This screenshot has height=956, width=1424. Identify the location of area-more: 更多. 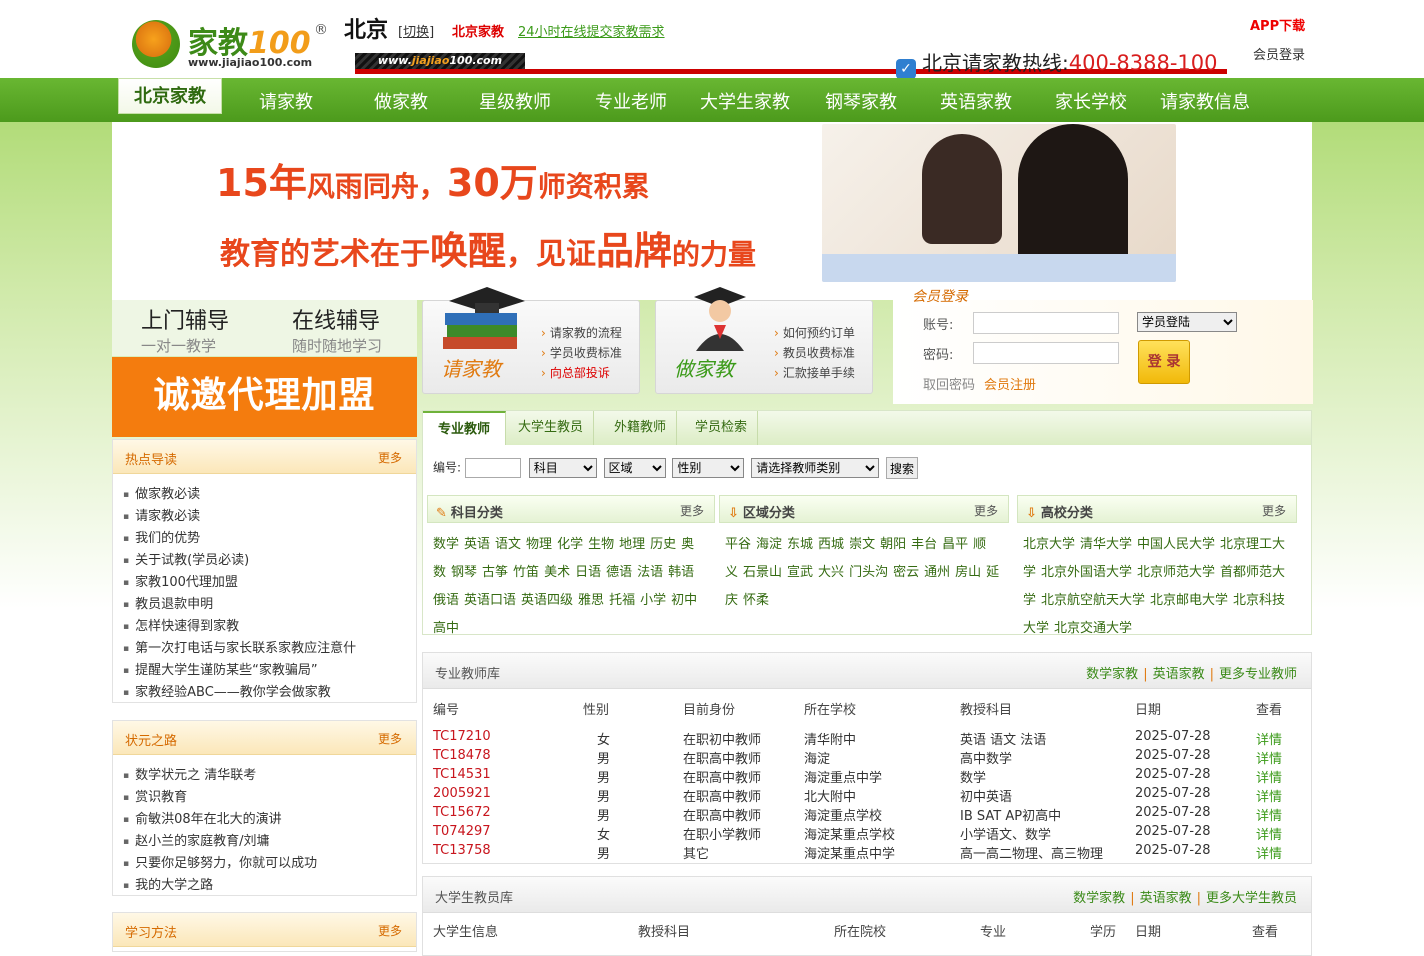
(986, 510).